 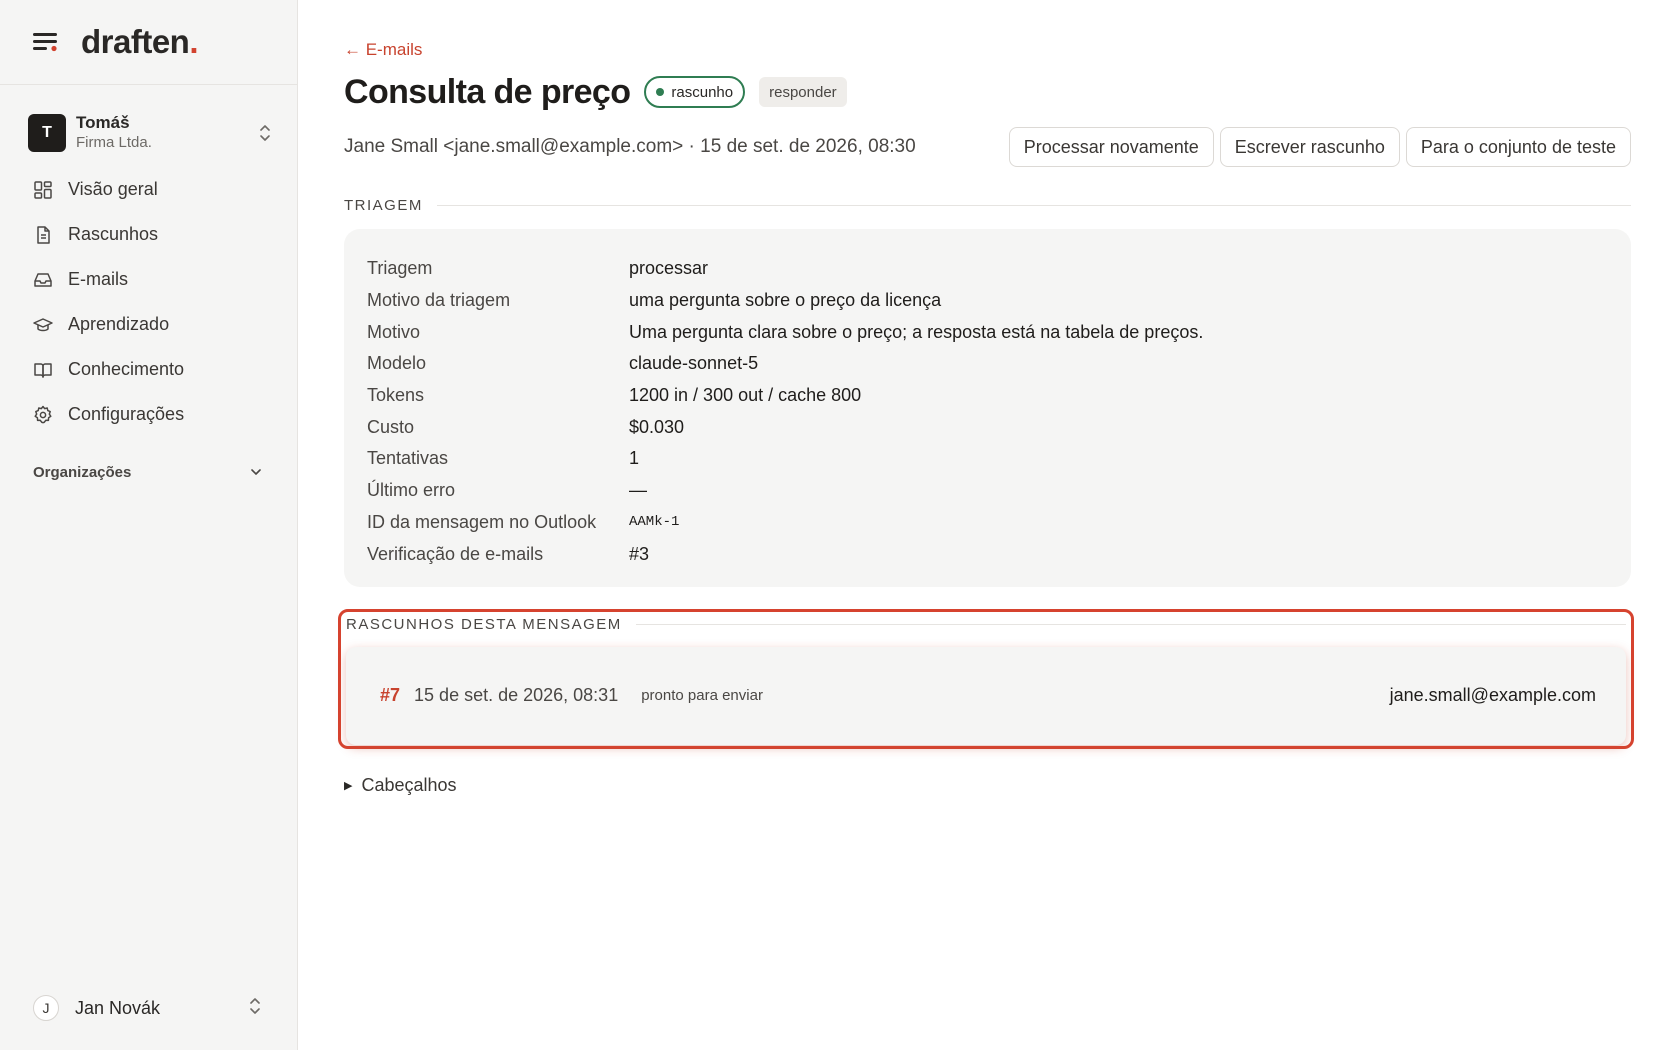 What do you see at coordinates (119, 324) in the screenshot?
I see `sidebar-item-label: Aprendizado` at bounding box center [119, 324].